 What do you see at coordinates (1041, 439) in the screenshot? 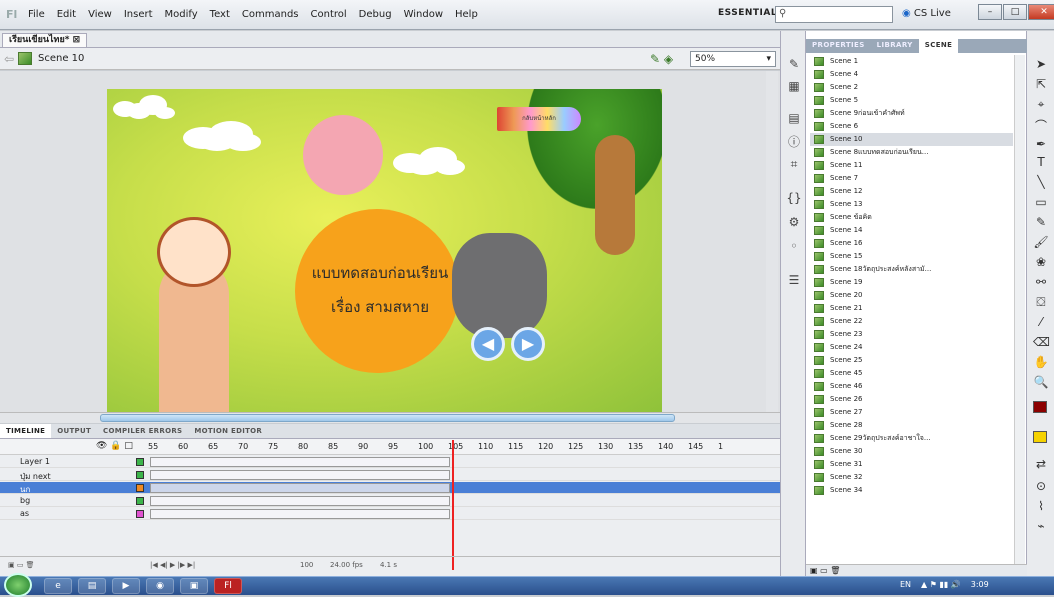
I see `fill-color-icon` at bounding box center [1041, 439].